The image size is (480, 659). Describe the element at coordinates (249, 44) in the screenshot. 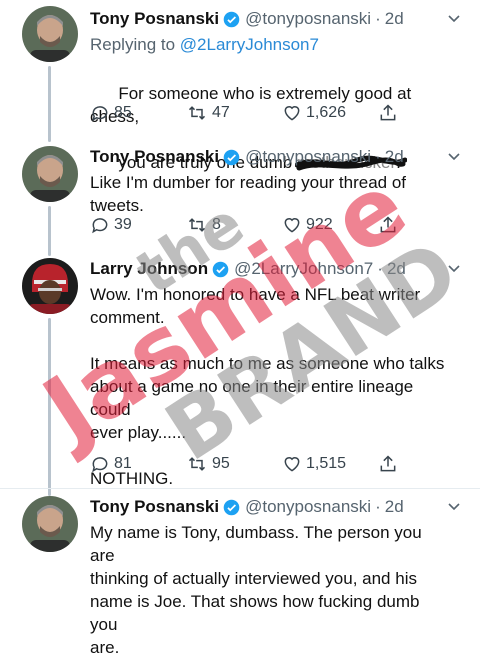

I see `replying-to-handle: @2LarryJohnson7` at that location.